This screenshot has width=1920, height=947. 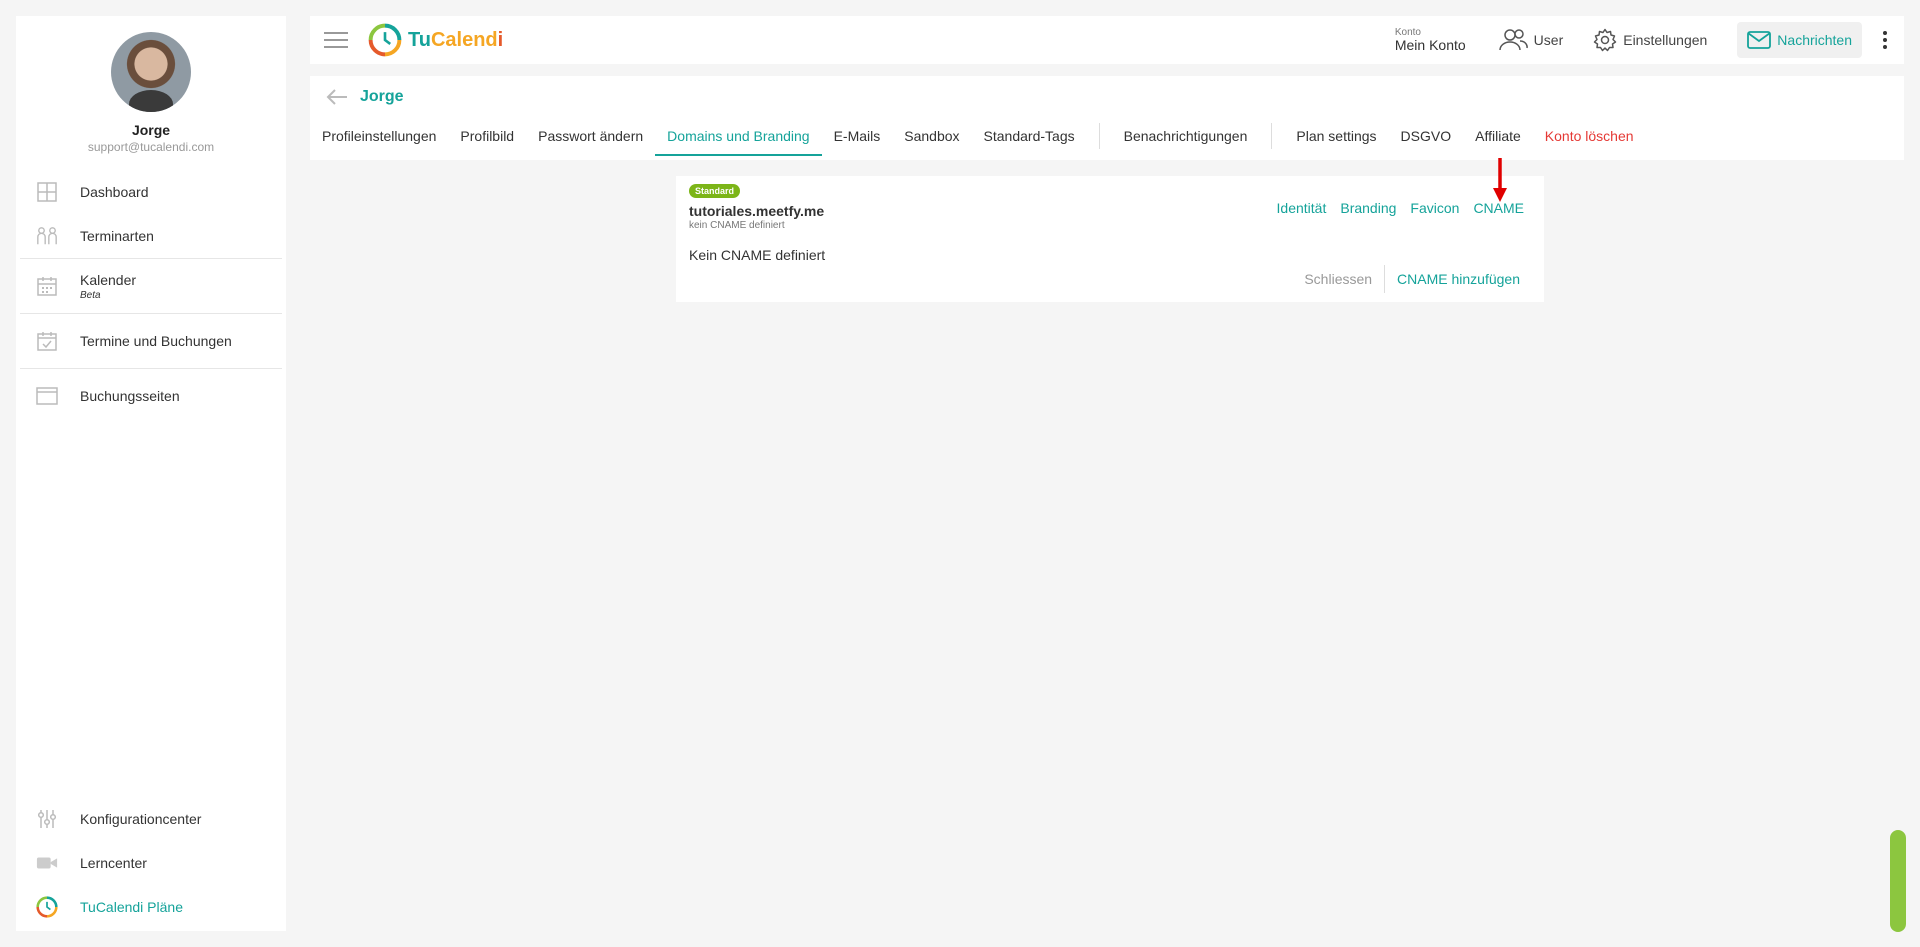 I want to click on favicon-link: Favicon, so click(x=1434, y=208).